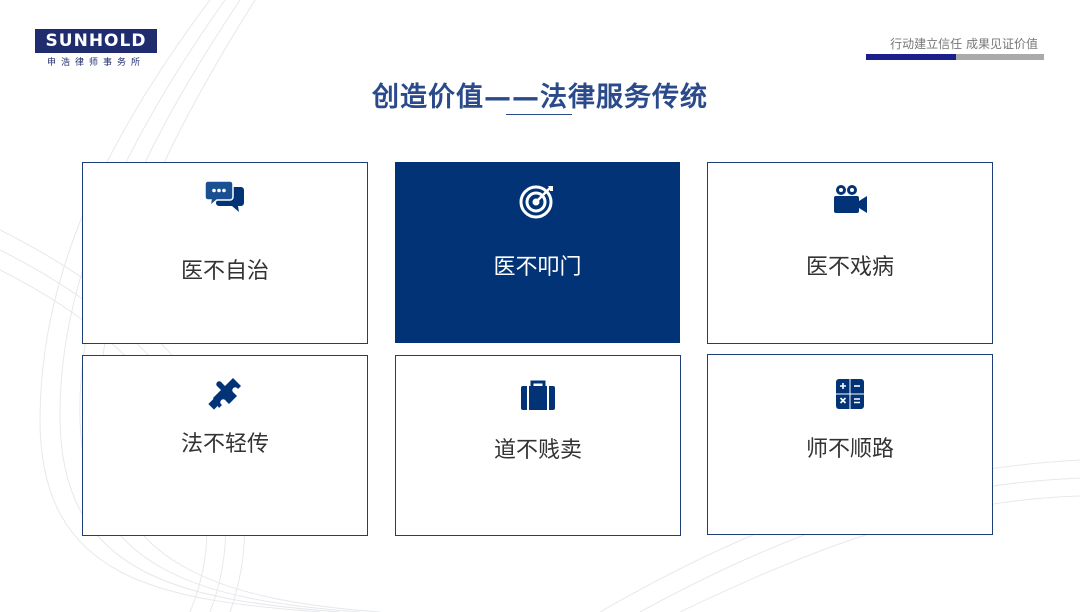  I want to click on card-6: 师不顺路, so click(850, 444).